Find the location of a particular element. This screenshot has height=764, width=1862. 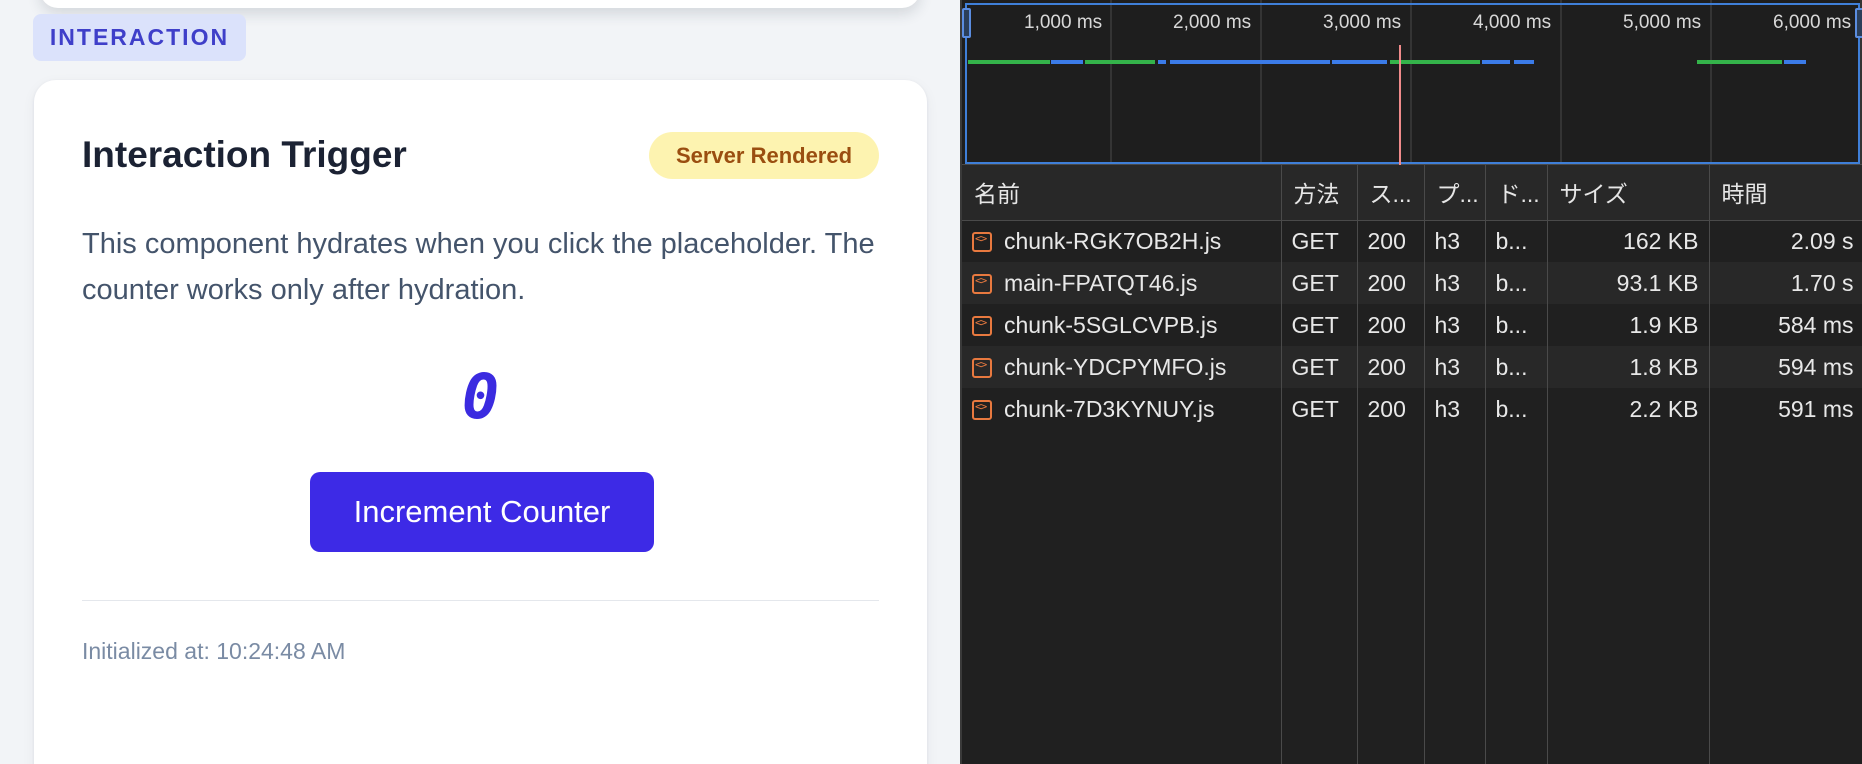

column-header-size: サイズ is located at coordinates (1628, 193).